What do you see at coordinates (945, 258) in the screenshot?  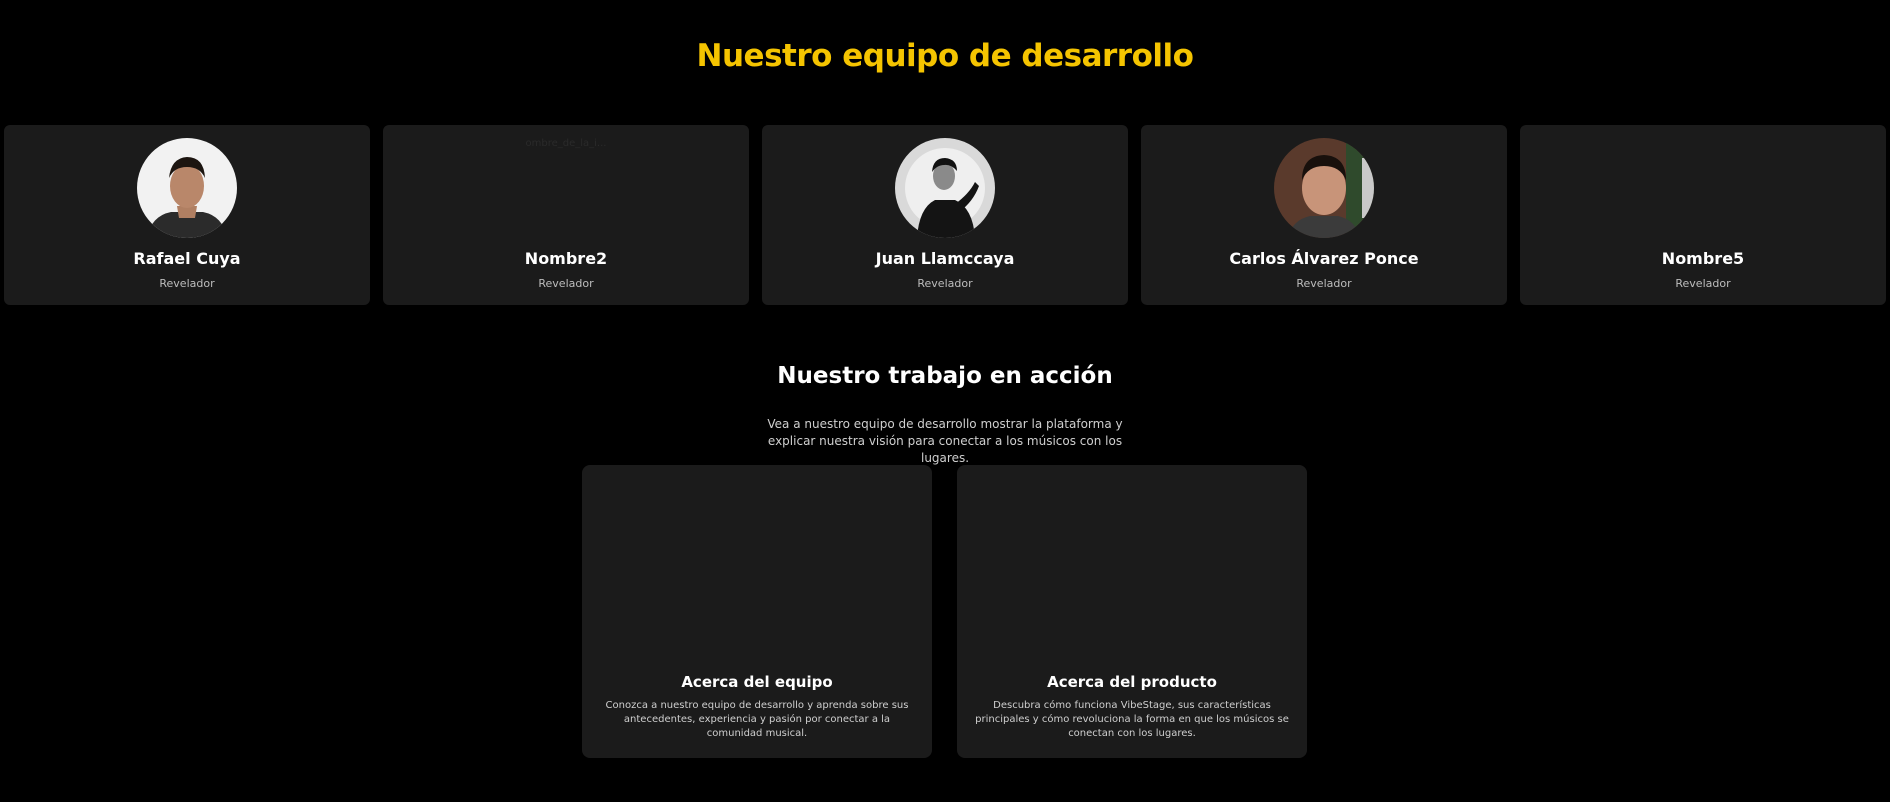 I see `member-name: Juan Llamccaya` at bounding box center [945, 258].